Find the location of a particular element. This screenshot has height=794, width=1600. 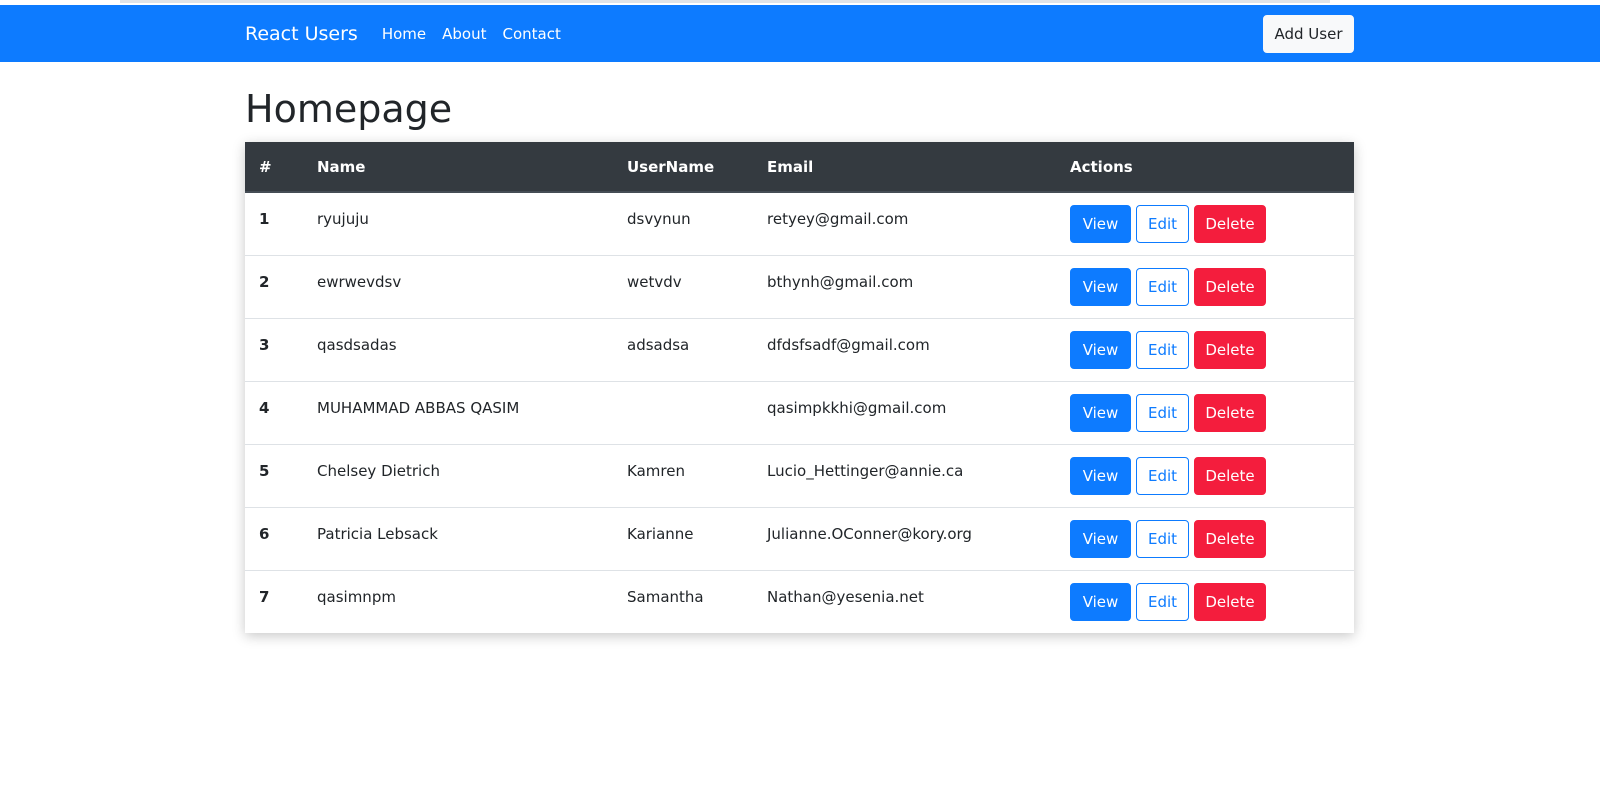

header-username: UserName is located at coordinates (683, 167).